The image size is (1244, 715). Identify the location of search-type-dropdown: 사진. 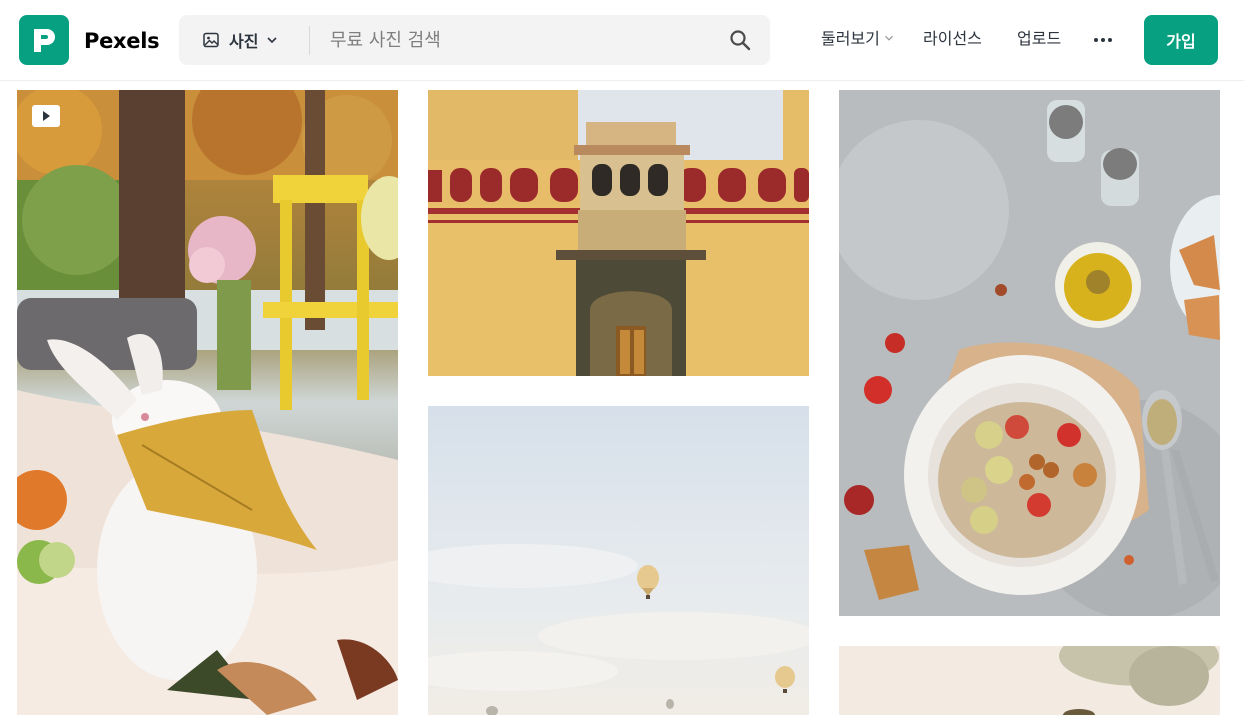
(240, 40).